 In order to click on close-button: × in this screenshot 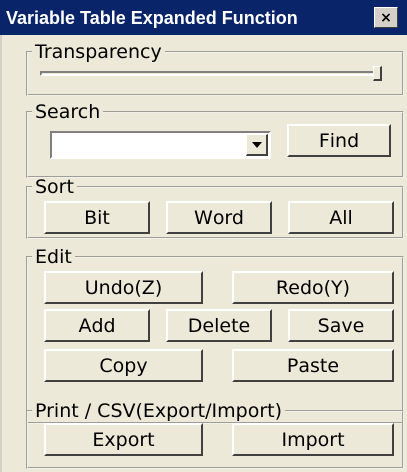, I will do `click(386, 17)`.